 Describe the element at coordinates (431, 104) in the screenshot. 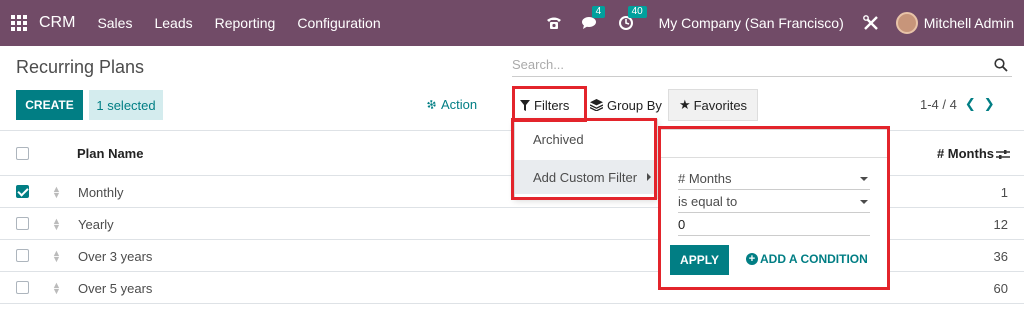

I see `gear-icon` at that location.